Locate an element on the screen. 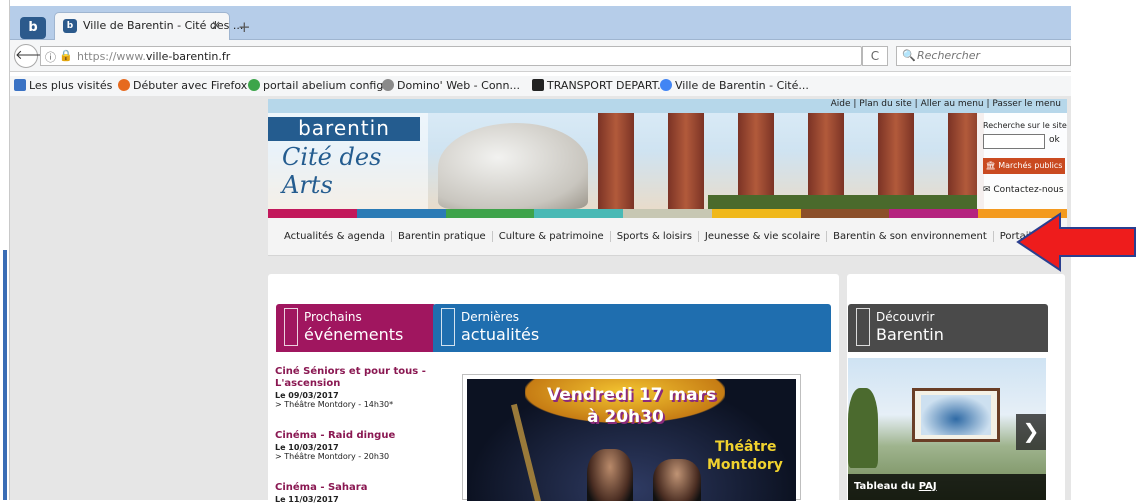 The width and height of the screenshot is (1137, 504). url-bar: ⓘ 🔒 https://www.ville-barentin.fr is located at coordinates (451, 56).